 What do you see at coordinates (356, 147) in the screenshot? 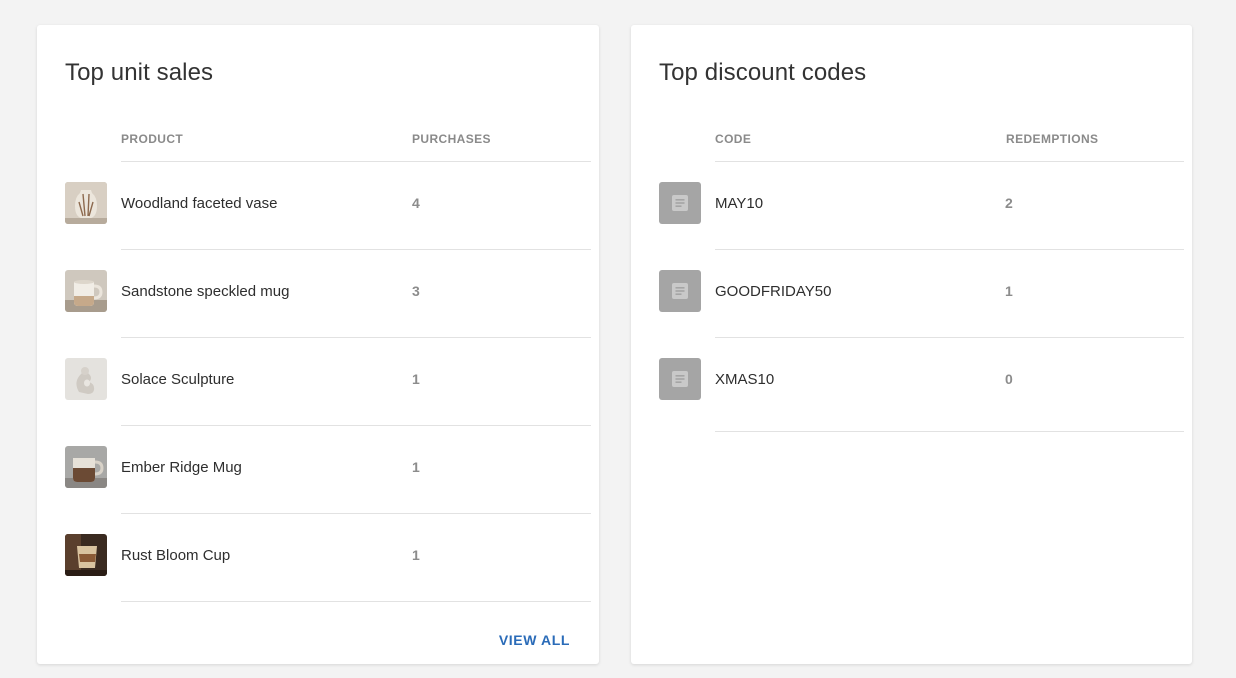
I see `table-header: PRODUCT PURCHASES` at bounding box center [356, 147].